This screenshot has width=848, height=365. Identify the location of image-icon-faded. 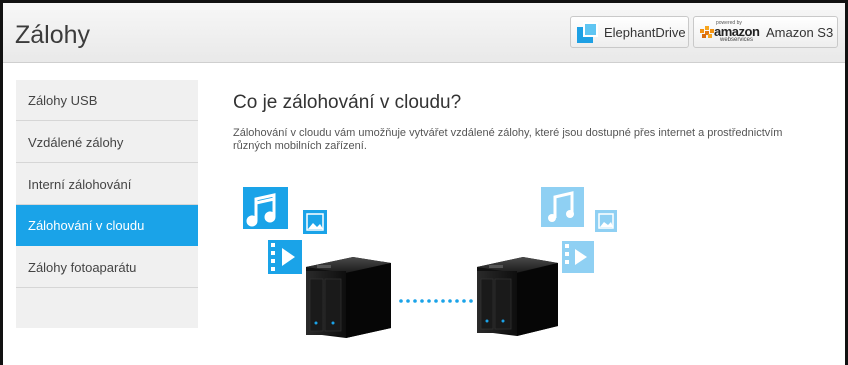
(606, 221).